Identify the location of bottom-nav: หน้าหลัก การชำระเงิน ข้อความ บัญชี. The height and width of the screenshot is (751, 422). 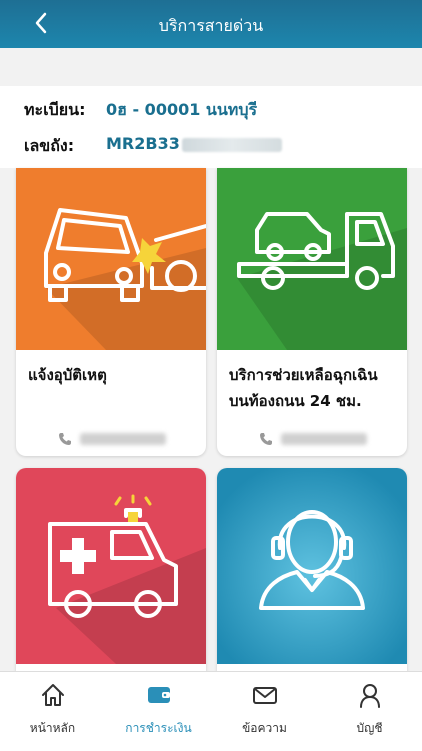
(211, 711).